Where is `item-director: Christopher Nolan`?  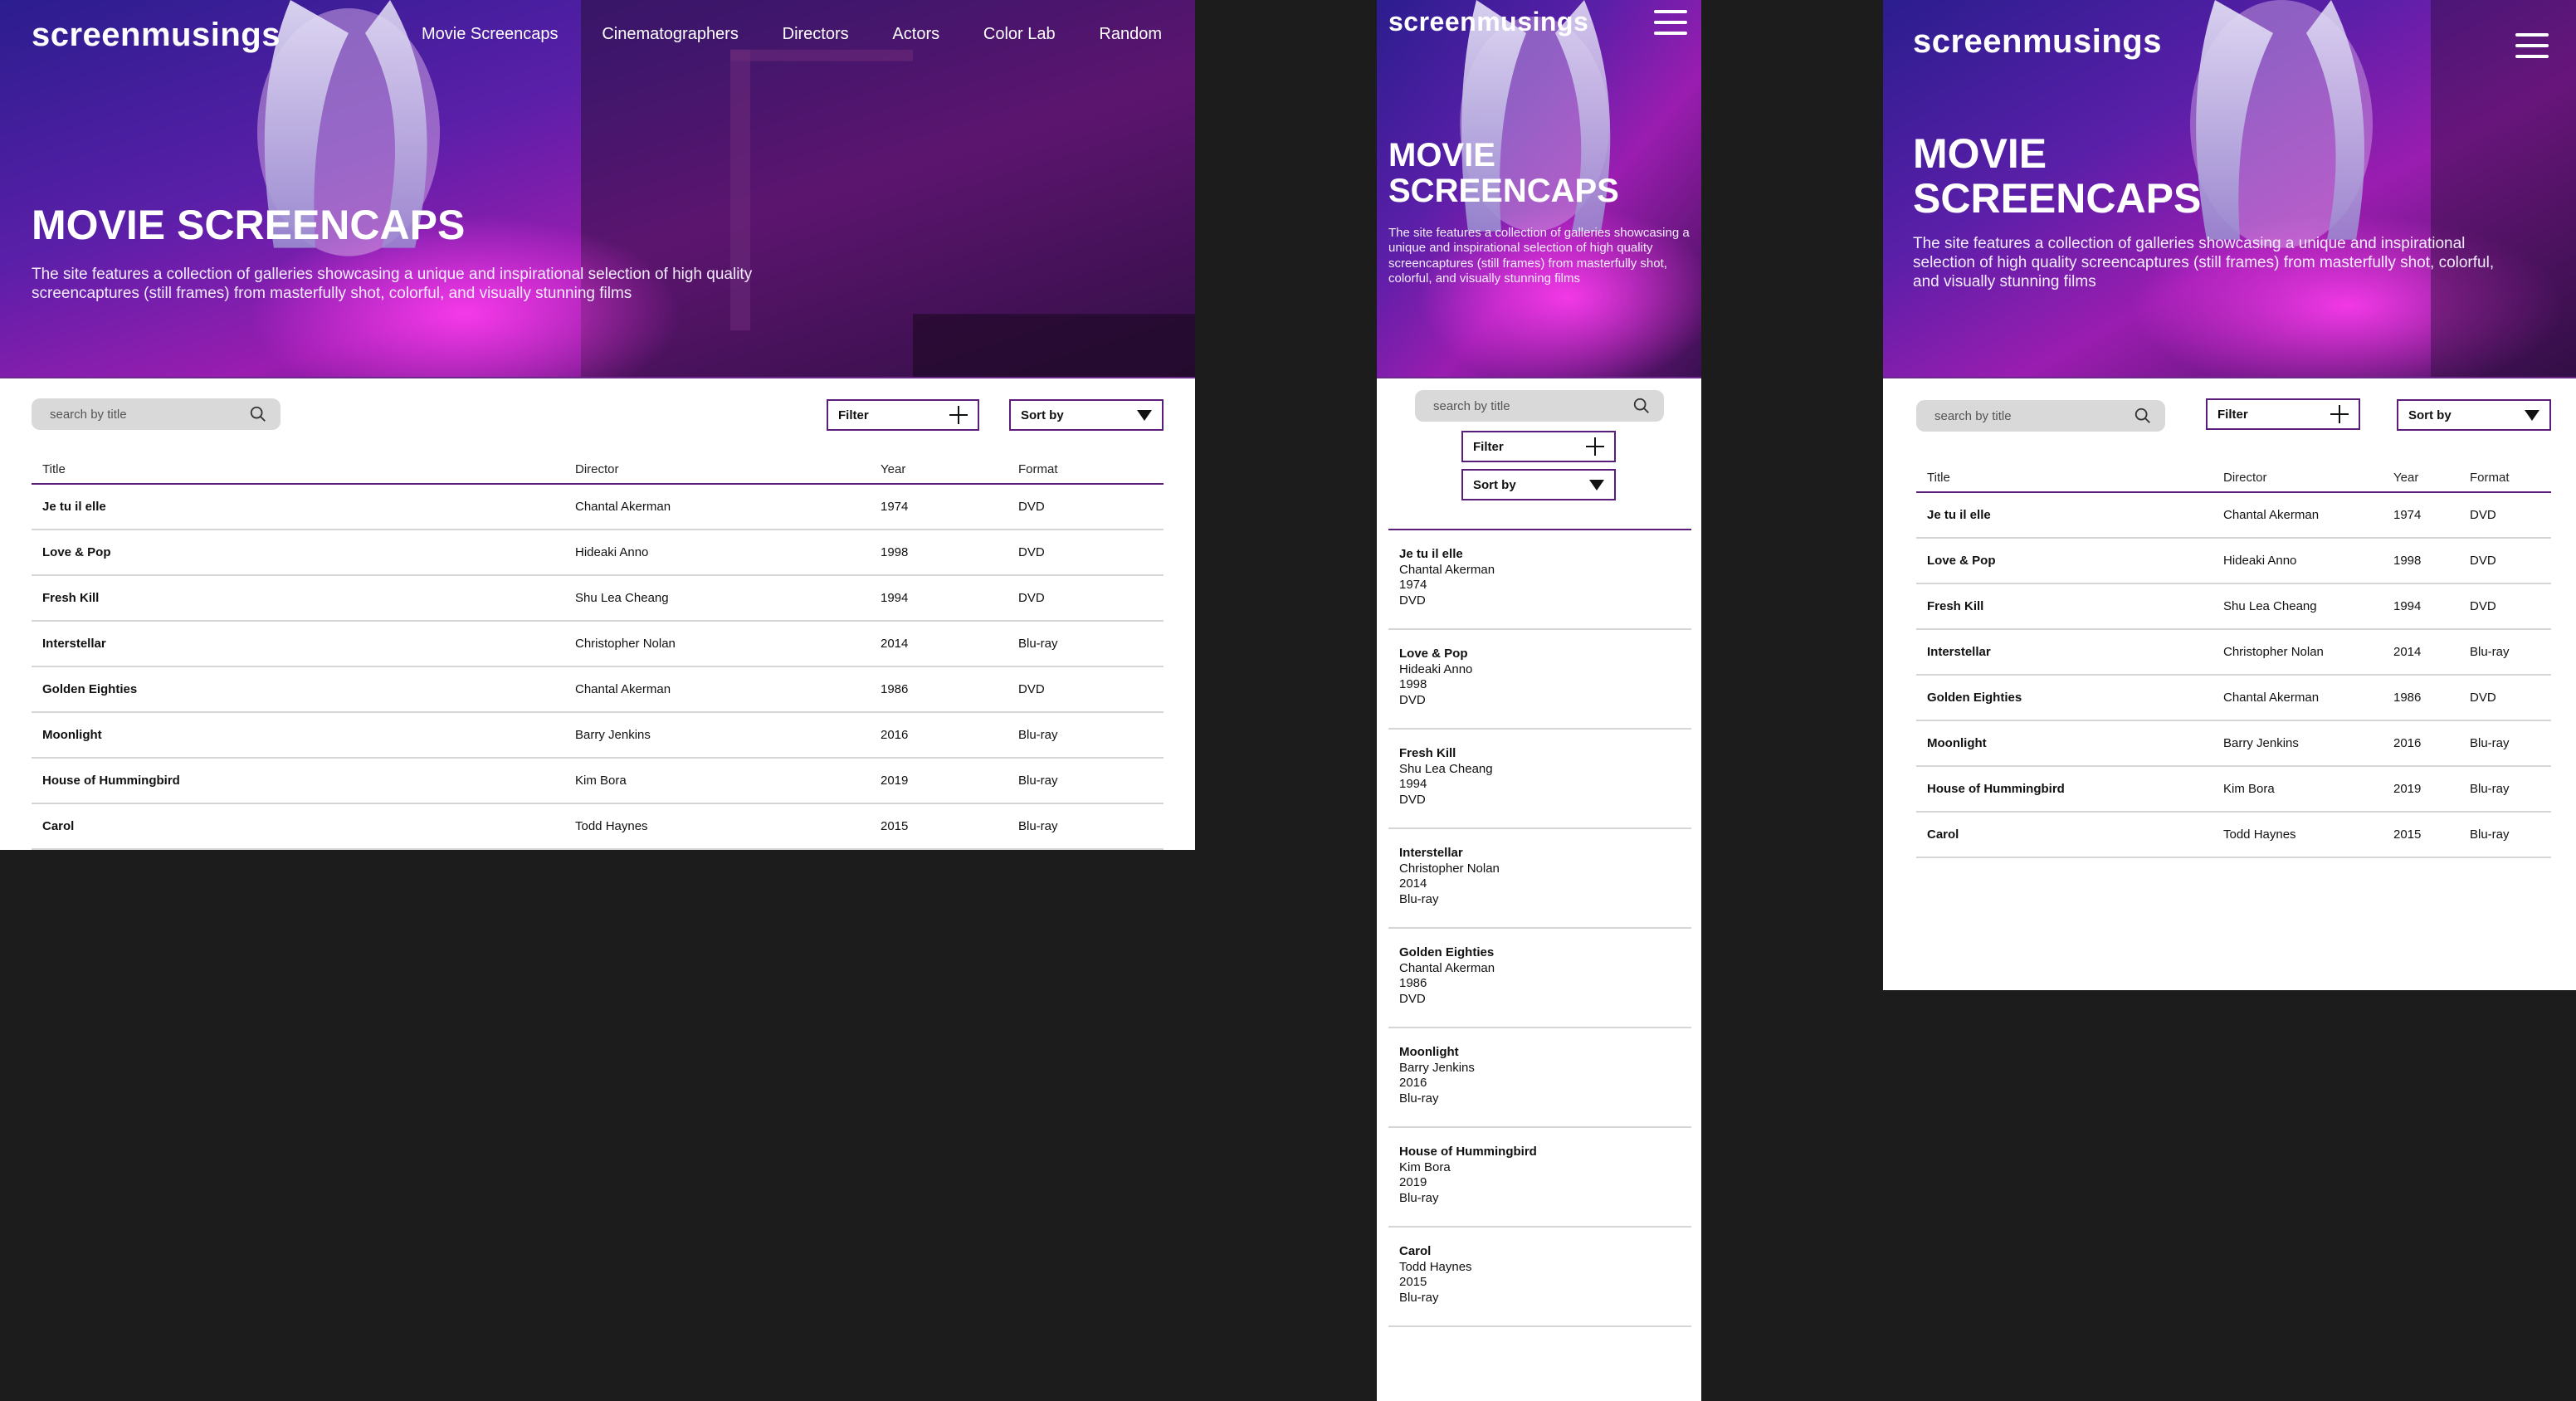
item-director: Christopher Nolan is located at coordinates (1450, 868).